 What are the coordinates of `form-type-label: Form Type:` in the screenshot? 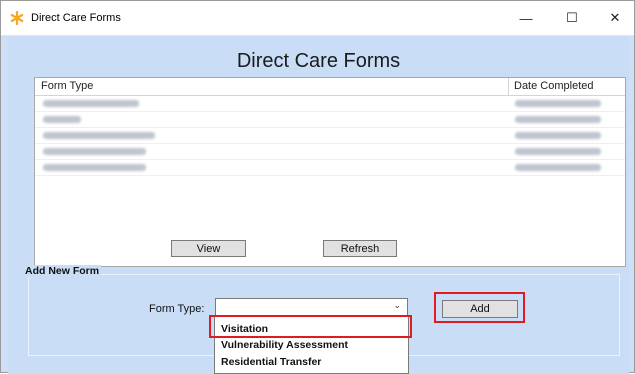 It's located at (177, 309).